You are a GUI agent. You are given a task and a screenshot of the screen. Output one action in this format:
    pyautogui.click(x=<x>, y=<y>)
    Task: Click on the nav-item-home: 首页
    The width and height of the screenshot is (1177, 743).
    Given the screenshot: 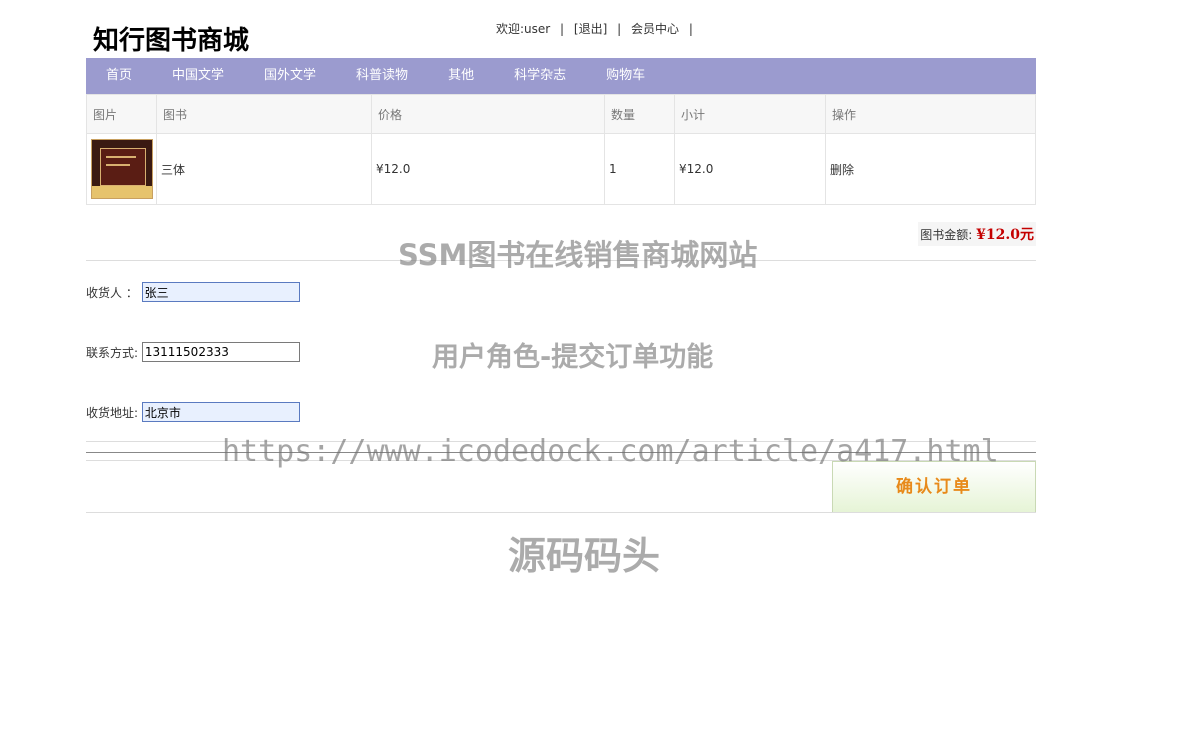 What is the action you would take?
    pyautogui.click(x=119, y=76)
    